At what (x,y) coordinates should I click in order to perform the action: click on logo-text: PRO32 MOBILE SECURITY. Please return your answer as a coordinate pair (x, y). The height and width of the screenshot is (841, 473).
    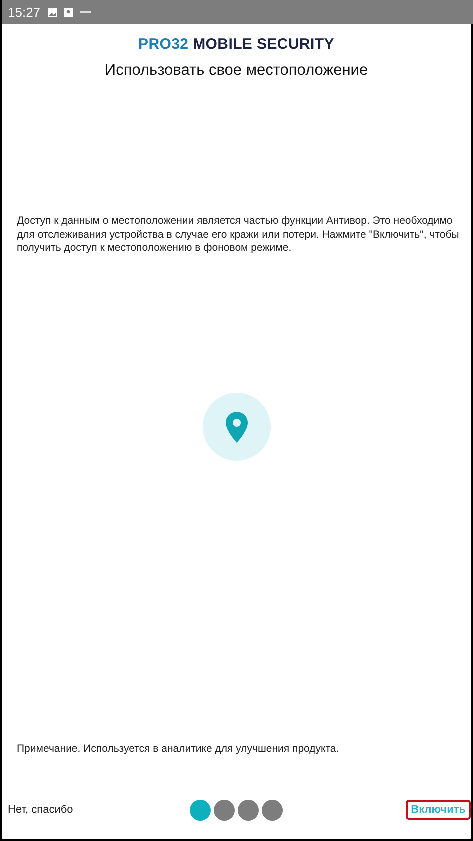
    Looking at the image, I should click on (236, 44).